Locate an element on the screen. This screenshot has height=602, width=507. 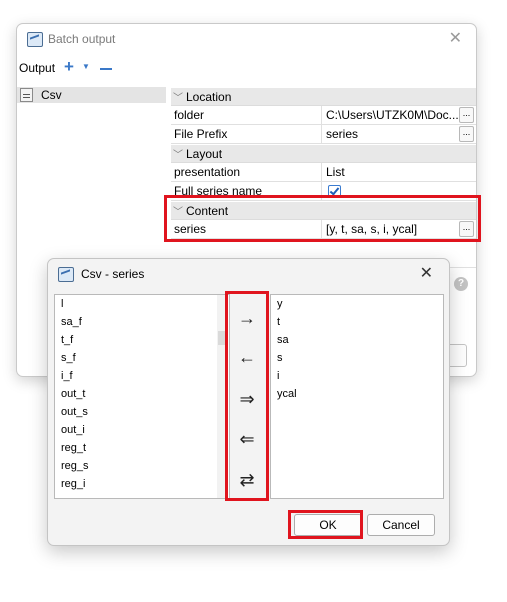
dialog-title: Csv - series is located at coordinates (113, 274).